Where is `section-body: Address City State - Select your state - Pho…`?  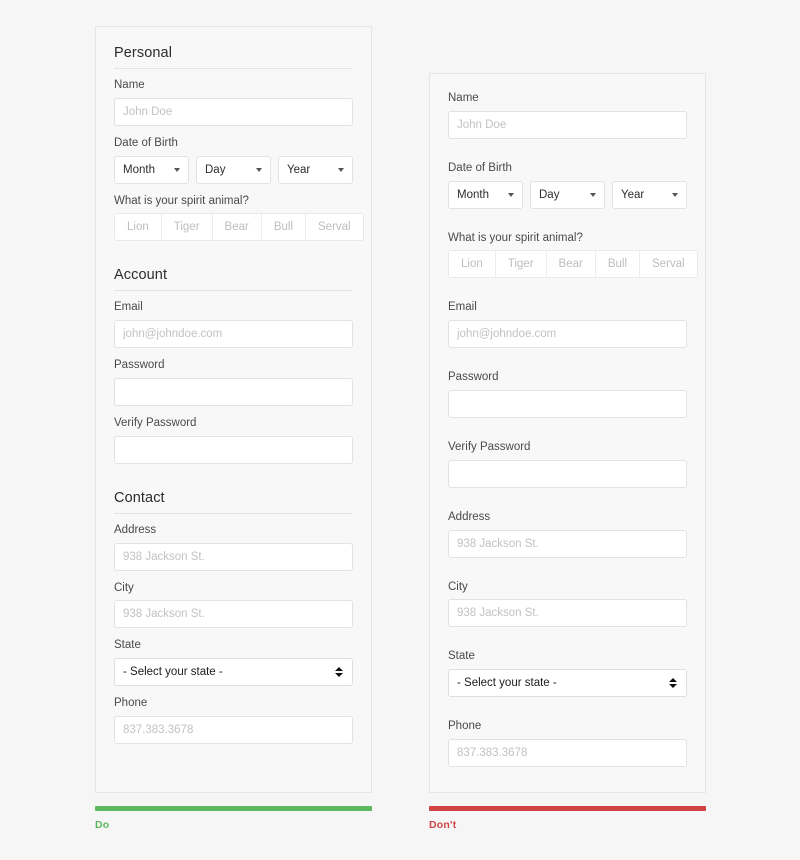
section-body: Address City State - Select your state - Pho… is located at coordinates (233, 629).